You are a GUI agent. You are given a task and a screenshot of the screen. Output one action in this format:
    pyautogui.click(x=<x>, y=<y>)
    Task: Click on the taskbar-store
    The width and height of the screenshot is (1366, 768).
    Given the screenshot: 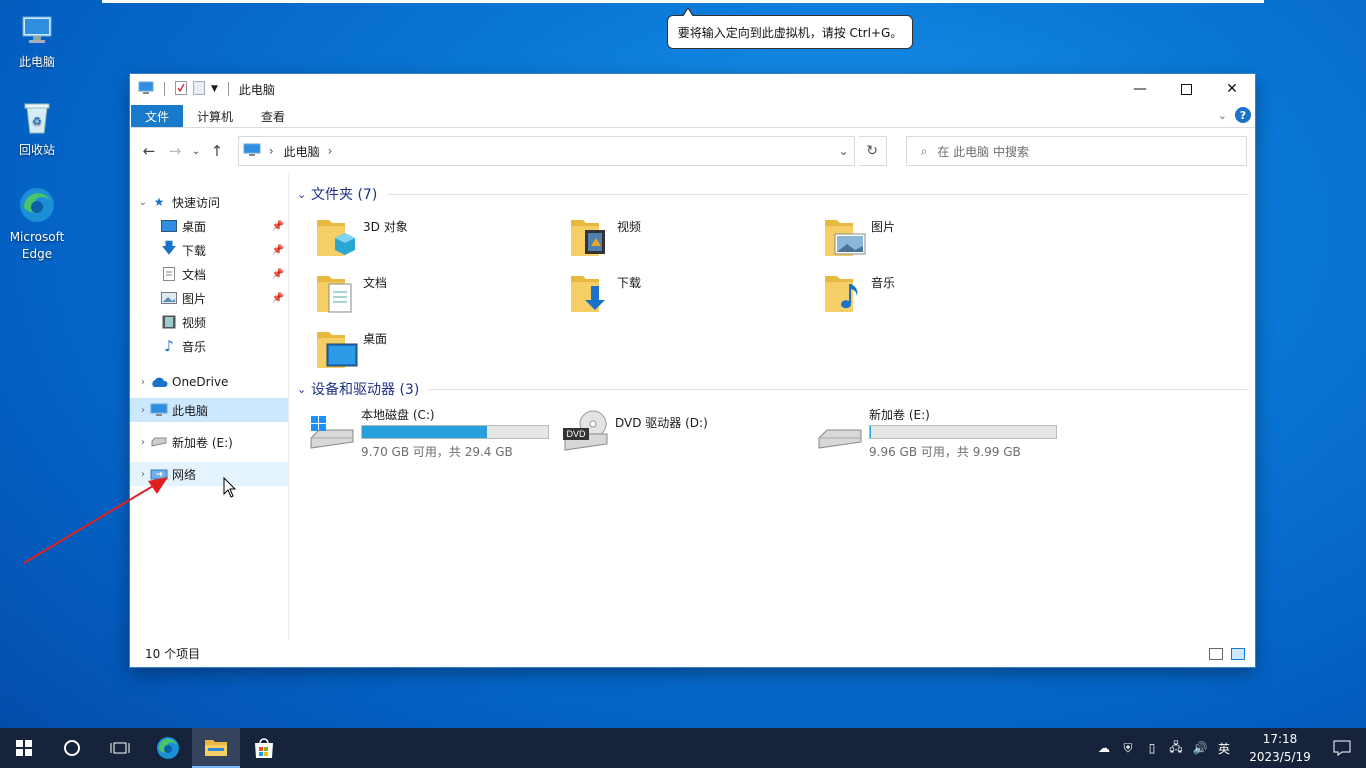 What is the action you would take?
    pyautogui.click(x=264, y=748)
    